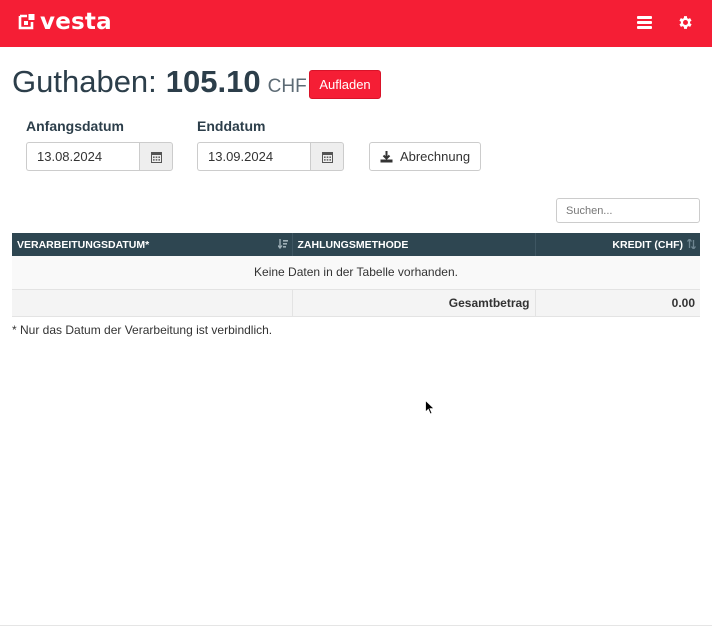 Image resolution: width=712 pixels, height=630 pixels. What do you see at coordinates (644, 22) in the screenshot?
I see `hamburger-icon` at bounding box center [644, 22].